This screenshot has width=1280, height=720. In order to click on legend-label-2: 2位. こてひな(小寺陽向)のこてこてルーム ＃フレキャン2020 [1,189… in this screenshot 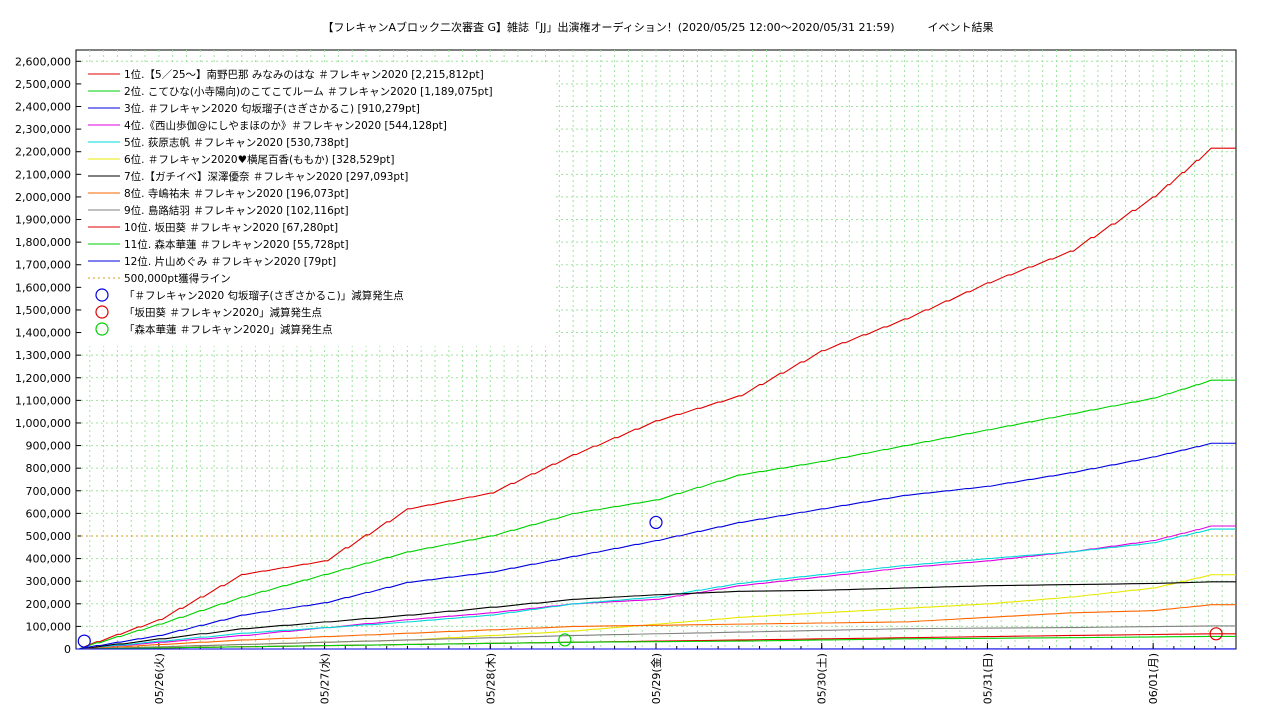, I will do `click(308, 91)`.